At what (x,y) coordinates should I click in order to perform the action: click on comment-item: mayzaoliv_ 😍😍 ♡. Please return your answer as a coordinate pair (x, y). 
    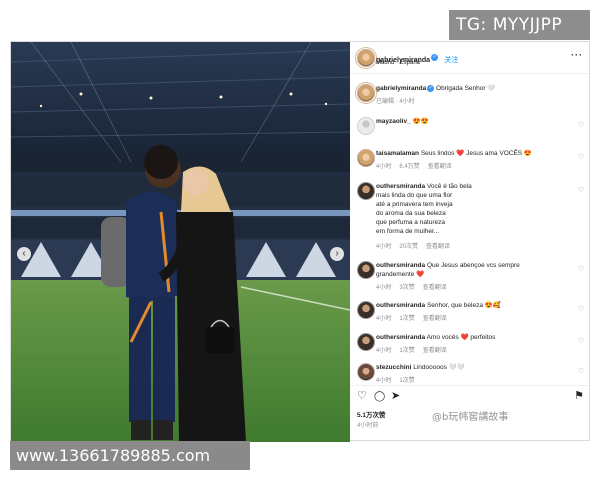
    Looking at the image, I should click on (470, 126).